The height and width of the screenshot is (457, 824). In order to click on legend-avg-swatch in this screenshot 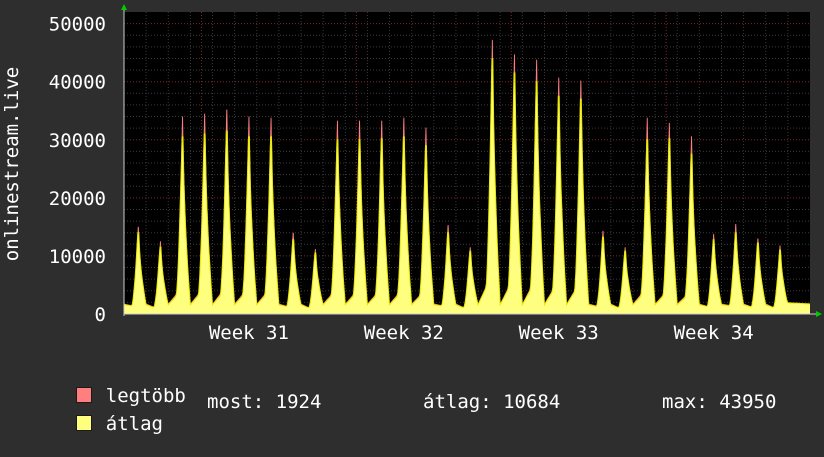, I will do `click(83, 423)`.